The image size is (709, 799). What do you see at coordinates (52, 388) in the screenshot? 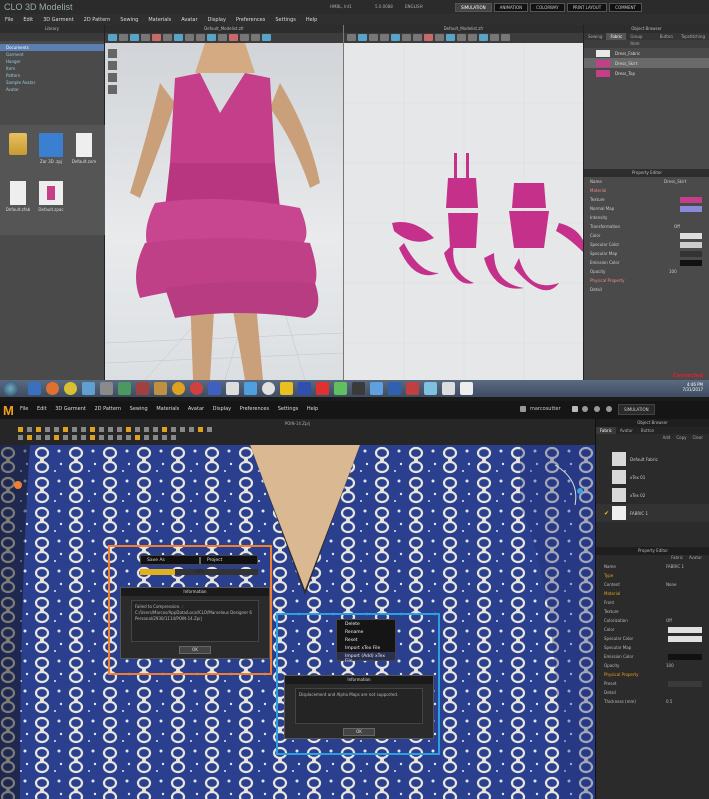
I see `firefox-icon` at bounding box center [52, 388].